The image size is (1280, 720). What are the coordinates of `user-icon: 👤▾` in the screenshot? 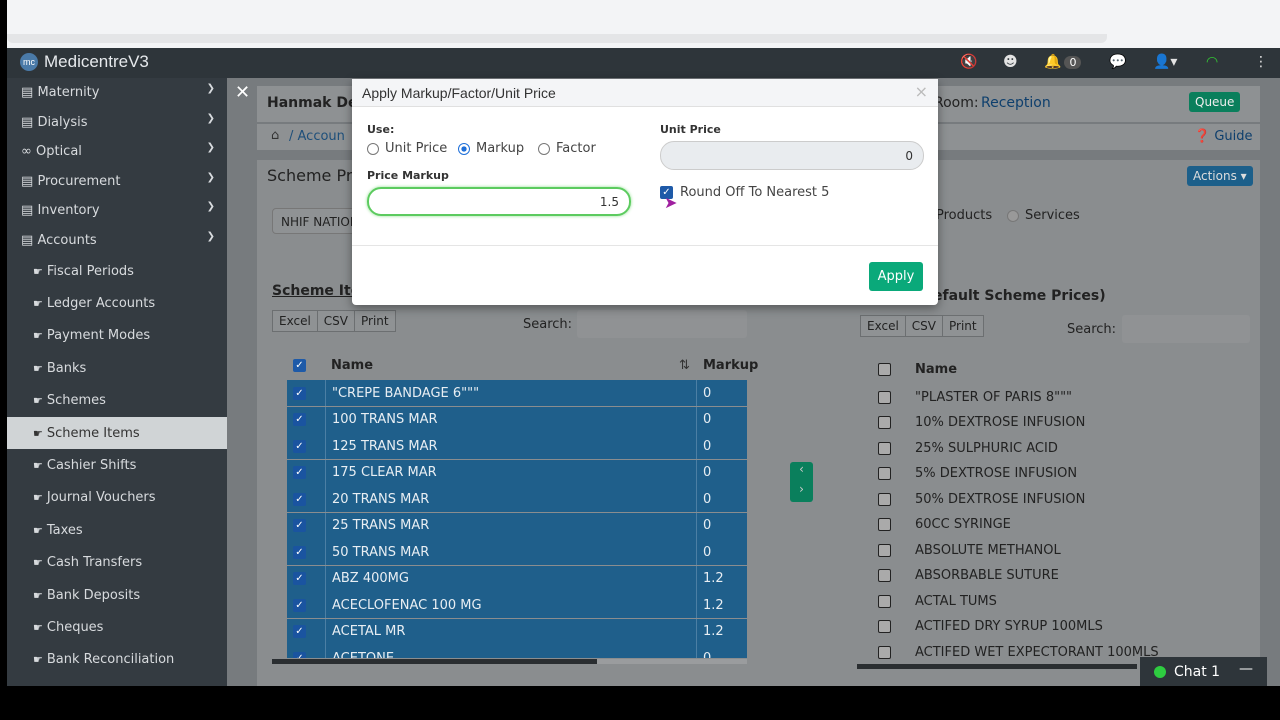 It's located at (1165, 62).